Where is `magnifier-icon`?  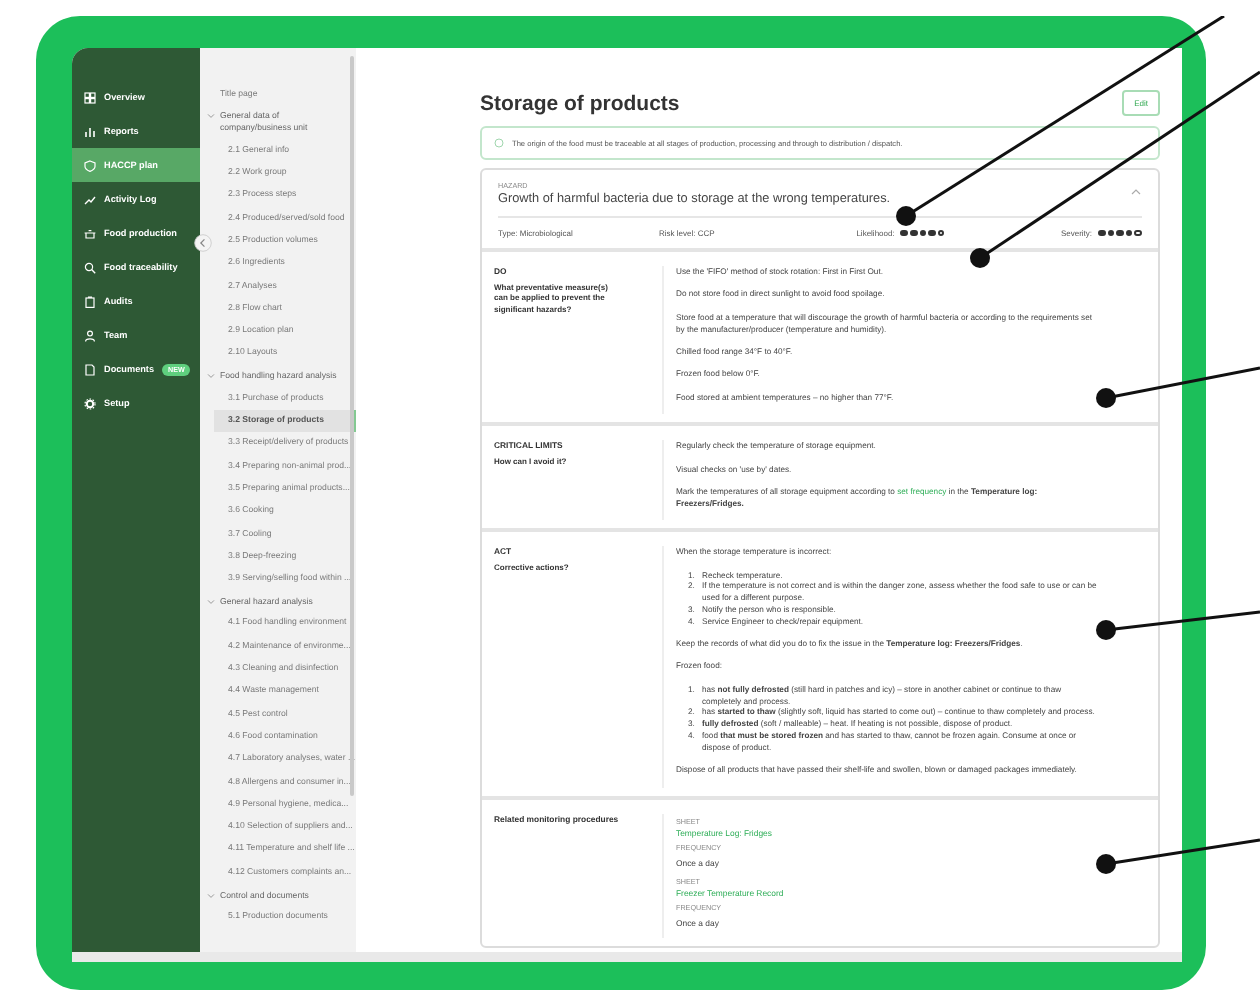
magnifier-icon is located at coordinates (90, 267).